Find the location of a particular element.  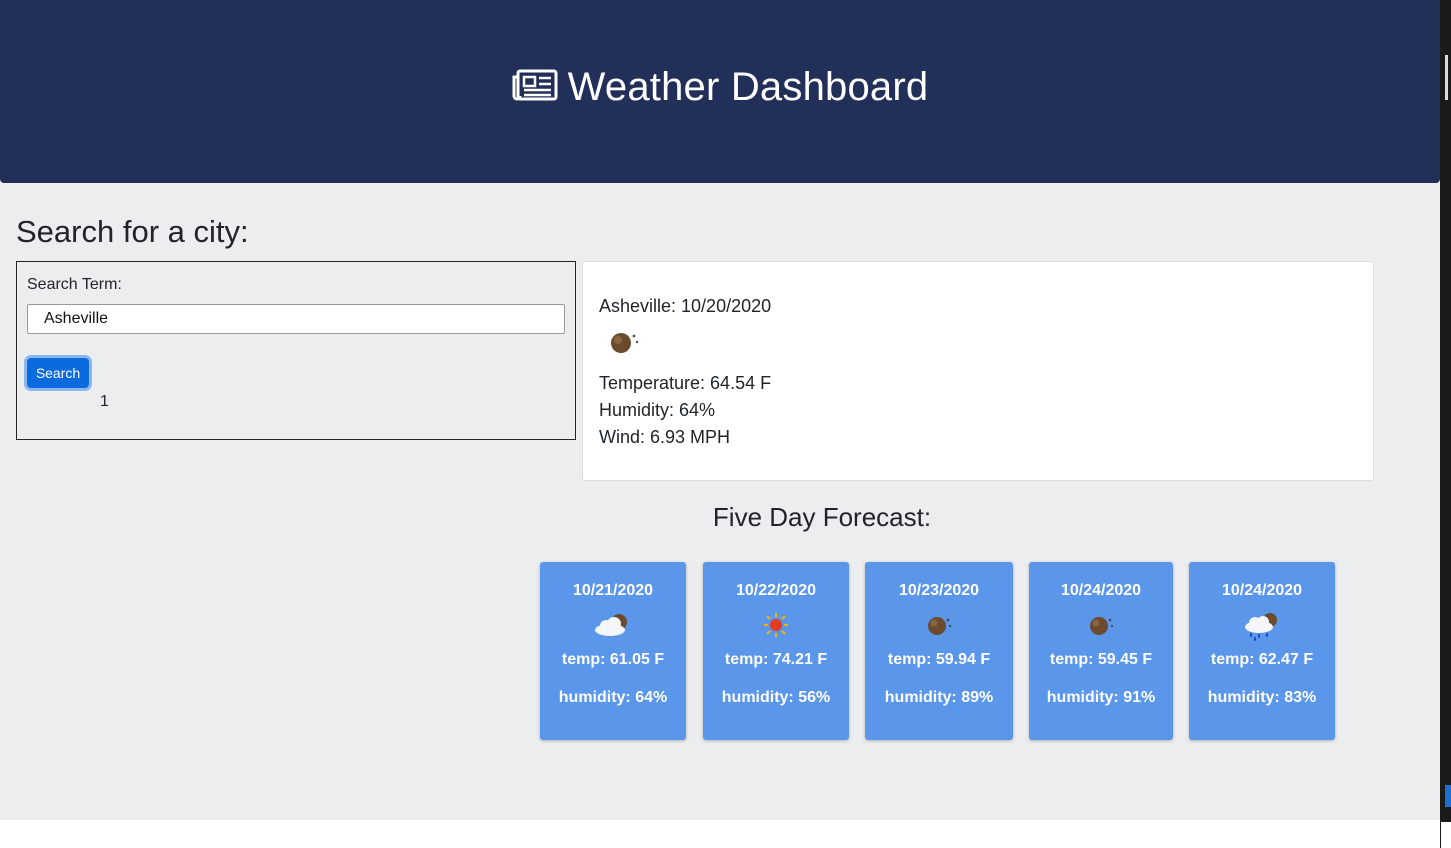

forecast-card: 10/24/2020 temp: 59.45 F humidity: 91% is located at coordinates (1101, 651).